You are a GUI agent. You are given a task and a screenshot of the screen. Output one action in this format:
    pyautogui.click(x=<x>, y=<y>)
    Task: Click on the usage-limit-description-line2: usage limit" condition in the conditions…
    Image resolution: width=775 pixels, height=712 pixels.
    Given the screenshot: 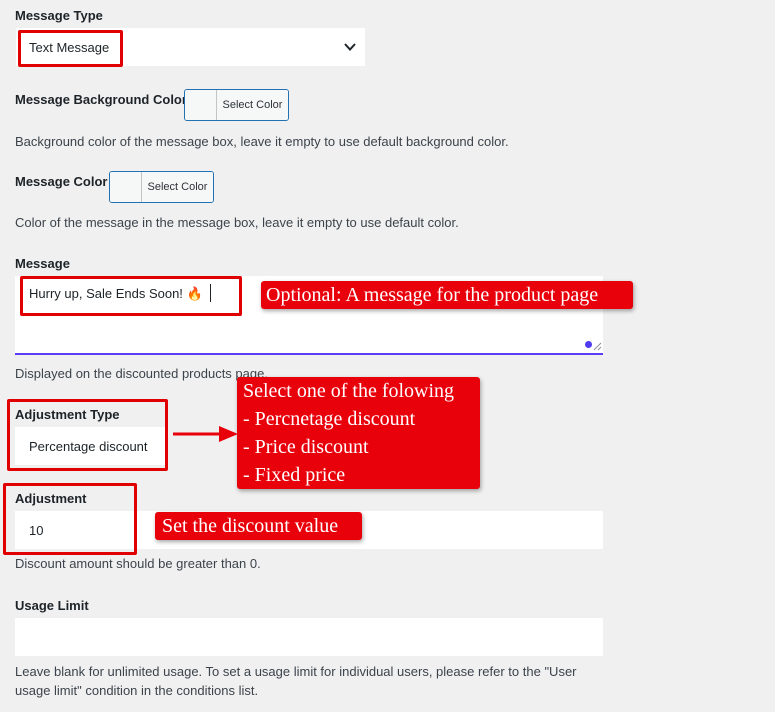 What is the action you would take?
    pyautogui.click(x=137, y=690)
    